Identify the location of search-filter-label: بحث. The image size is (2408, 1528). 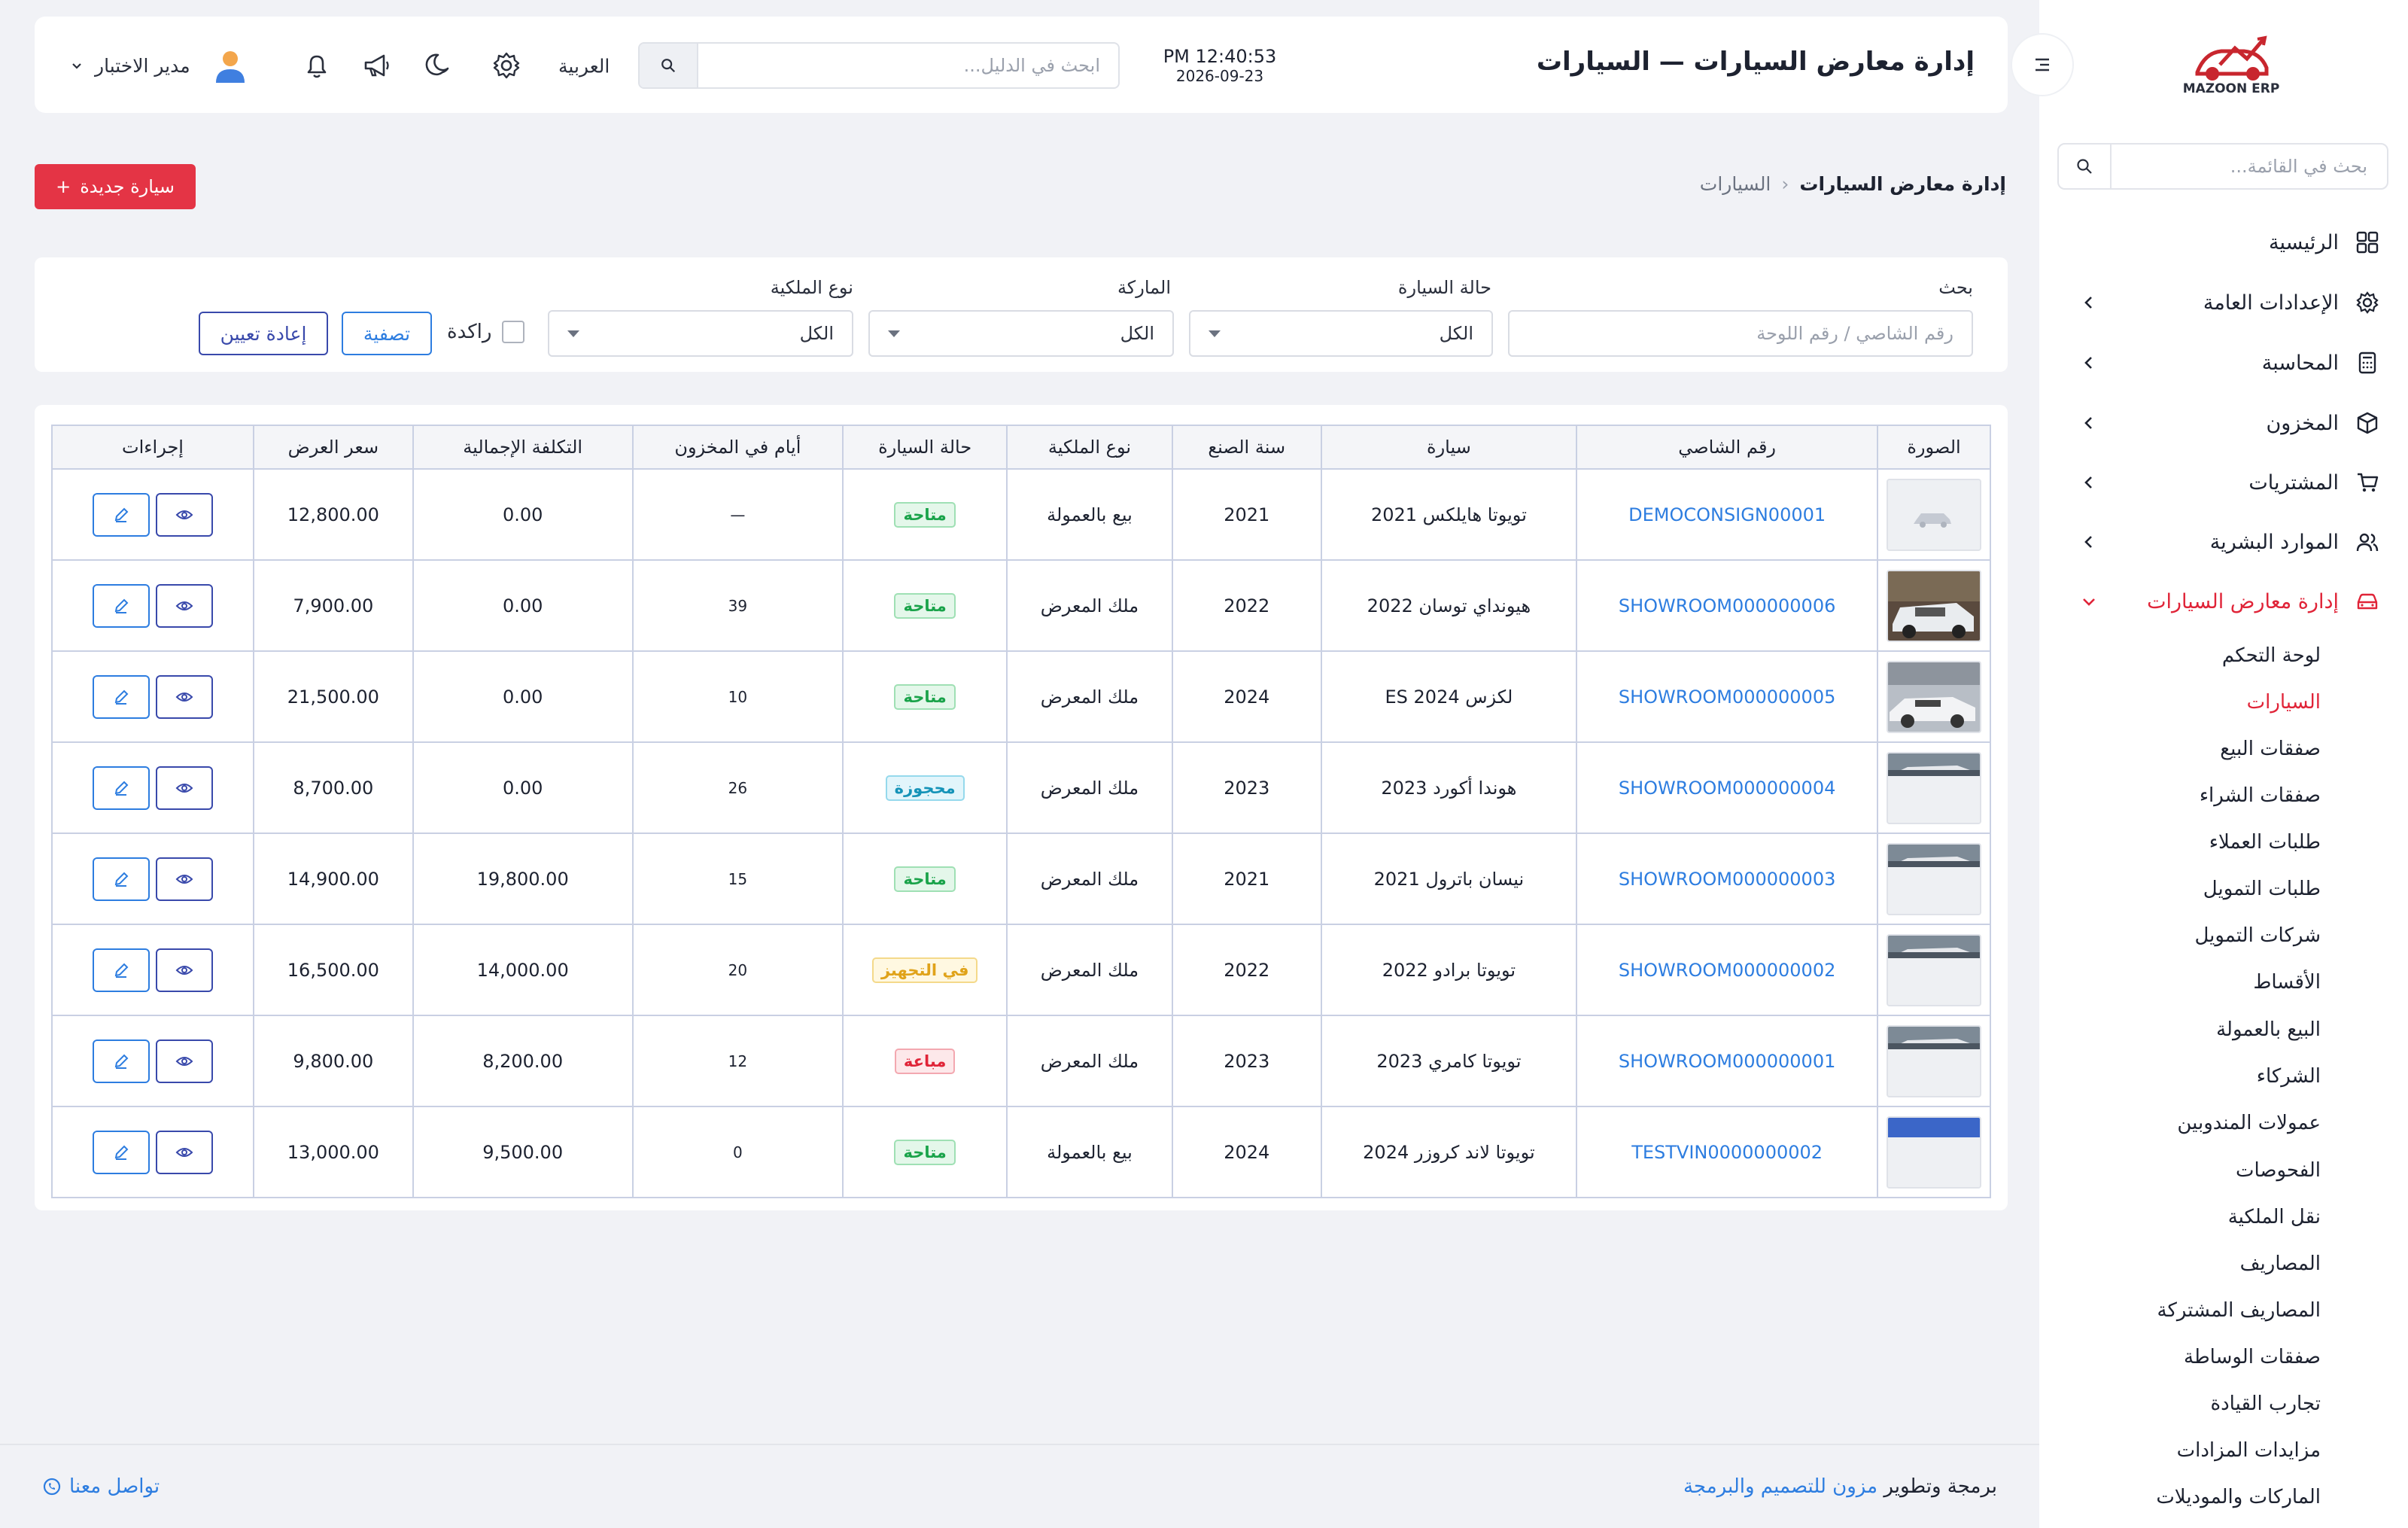
(1955, 287).